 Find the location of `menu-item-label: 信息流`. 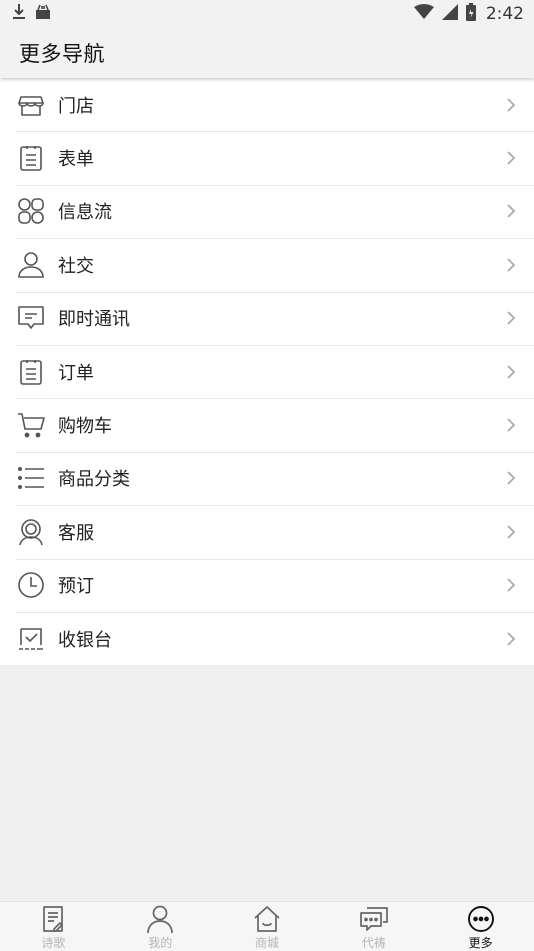

menu-item-label: 信息流 is located at coordinates (85, 213).